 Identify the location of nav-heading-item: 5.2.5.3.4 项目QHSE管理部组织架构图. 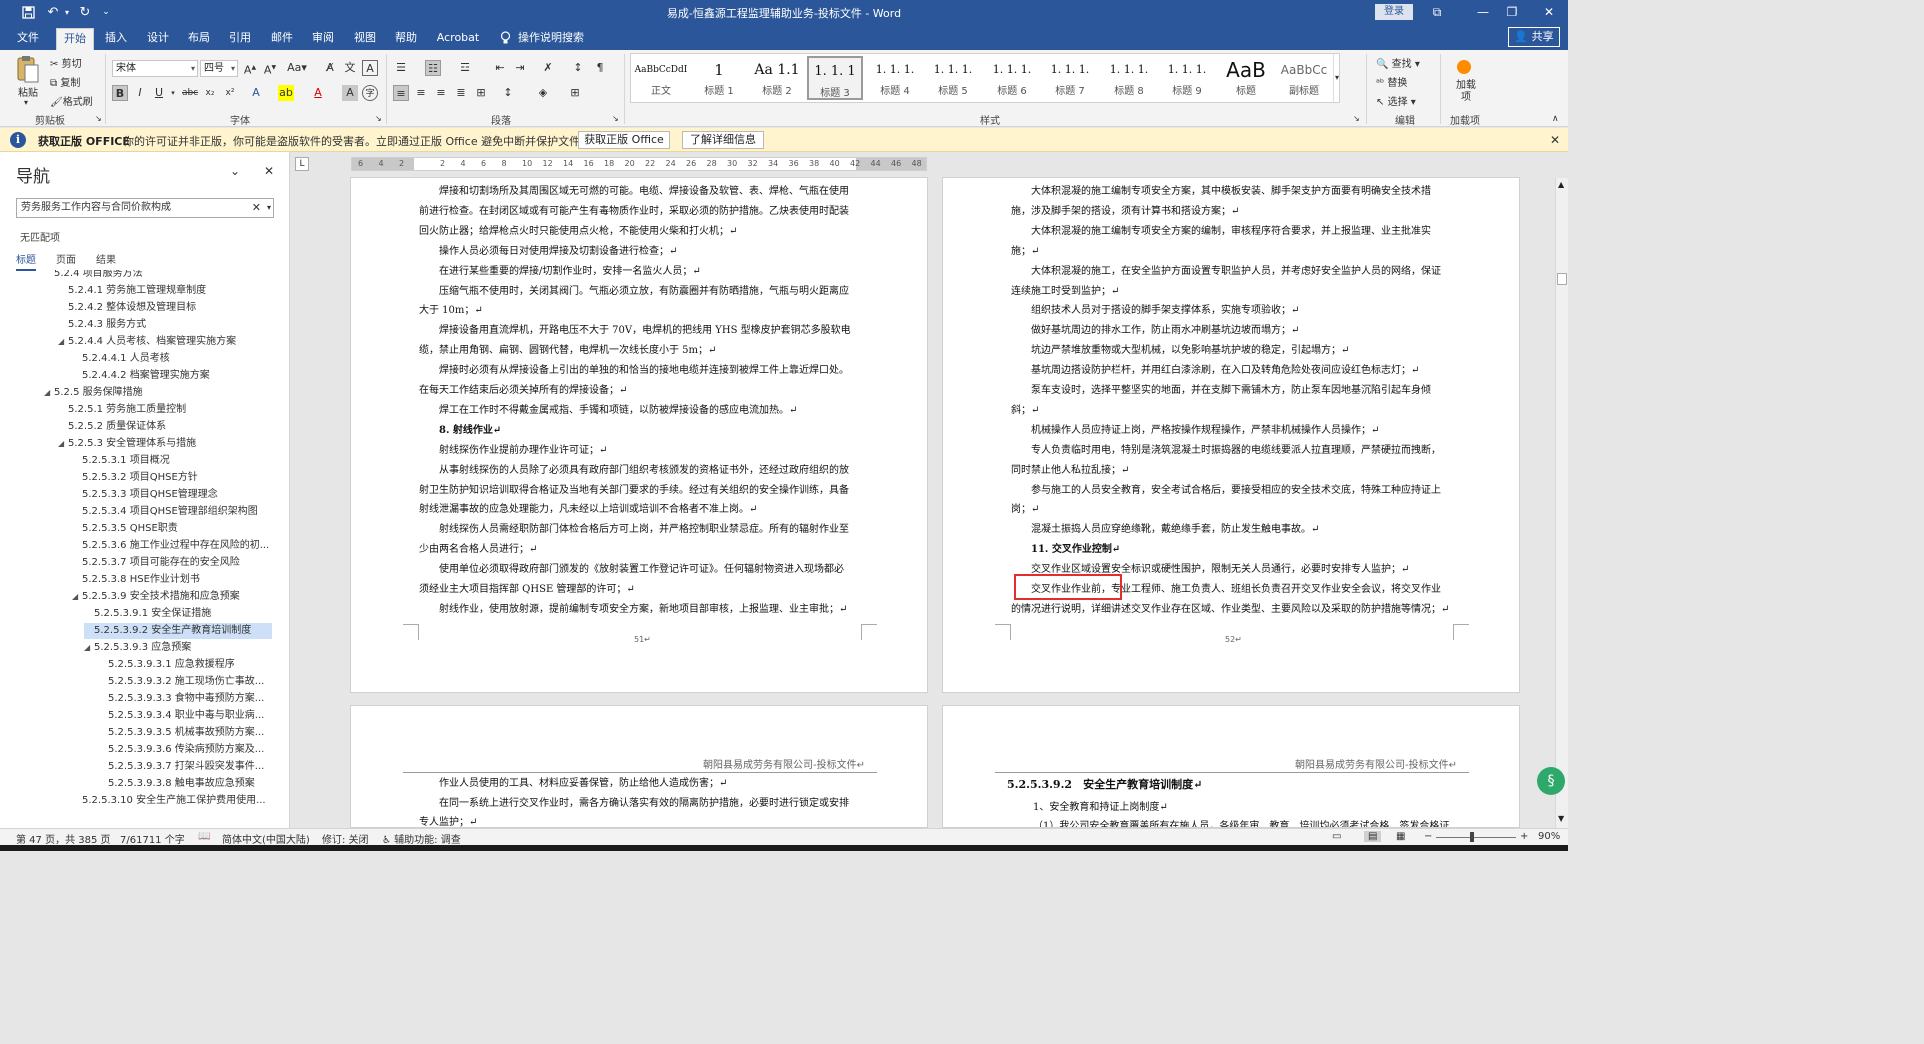
(172, 512).